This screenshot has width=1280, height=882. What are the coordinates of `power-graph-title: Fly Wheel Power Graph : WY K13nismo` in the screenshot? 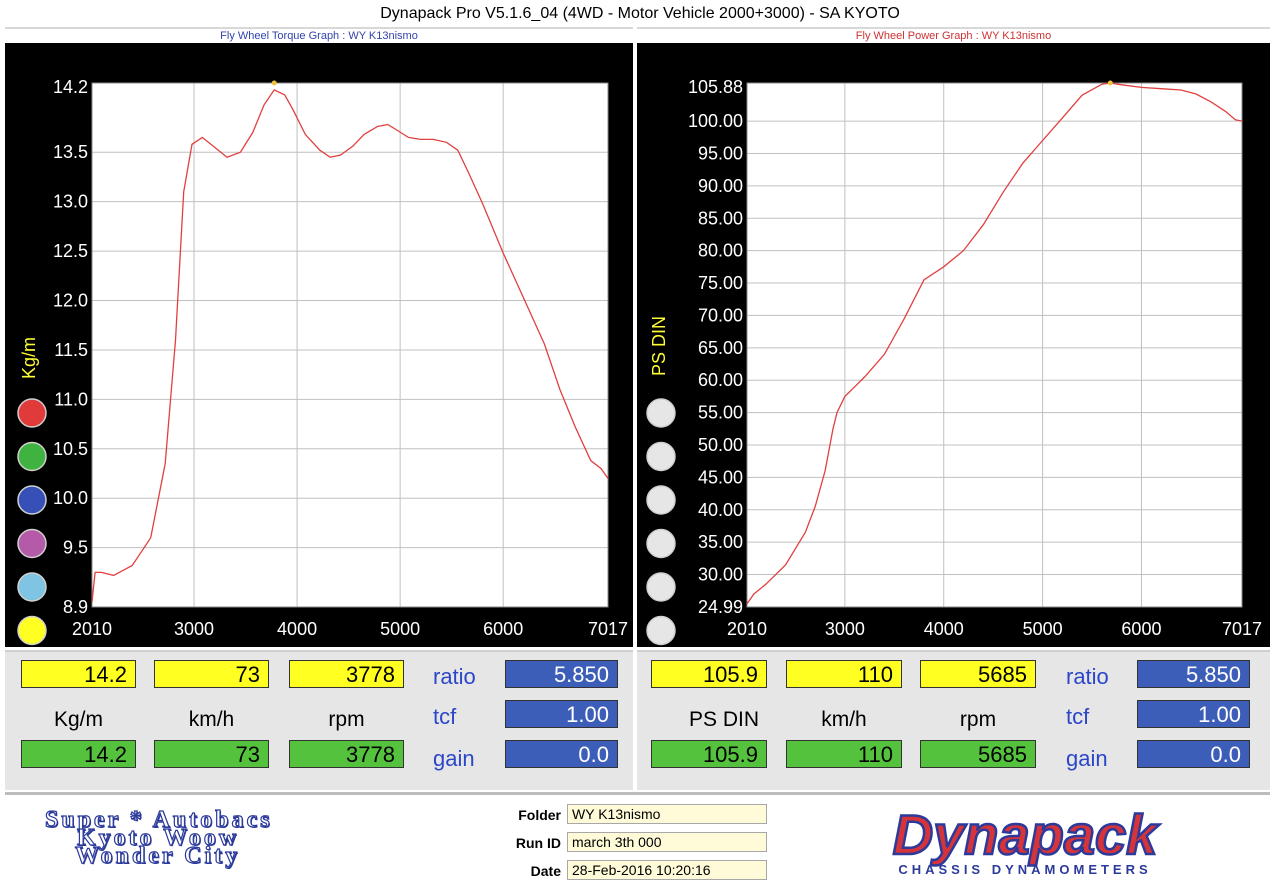 It's located at (953, 36).